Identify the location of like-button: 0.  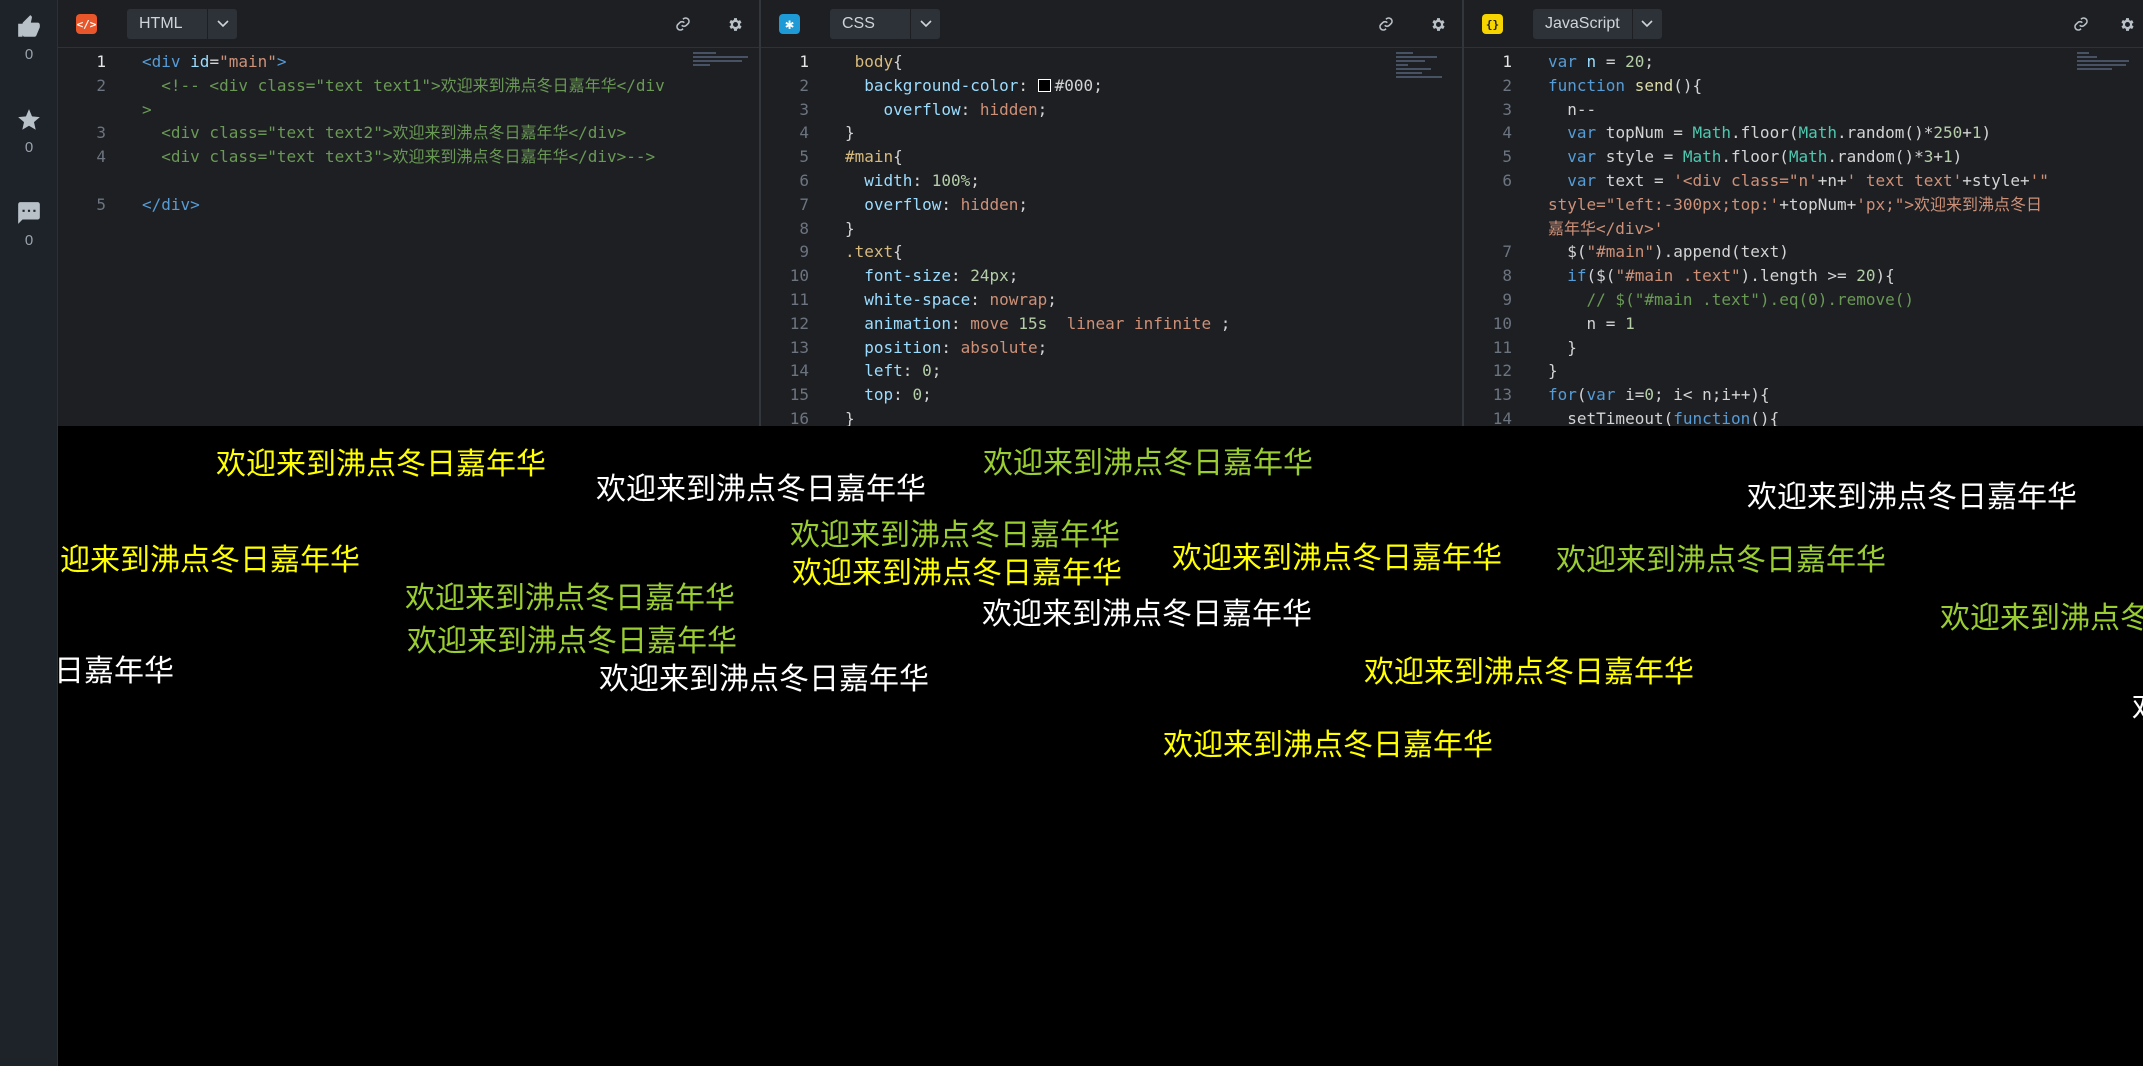
(29, 38).